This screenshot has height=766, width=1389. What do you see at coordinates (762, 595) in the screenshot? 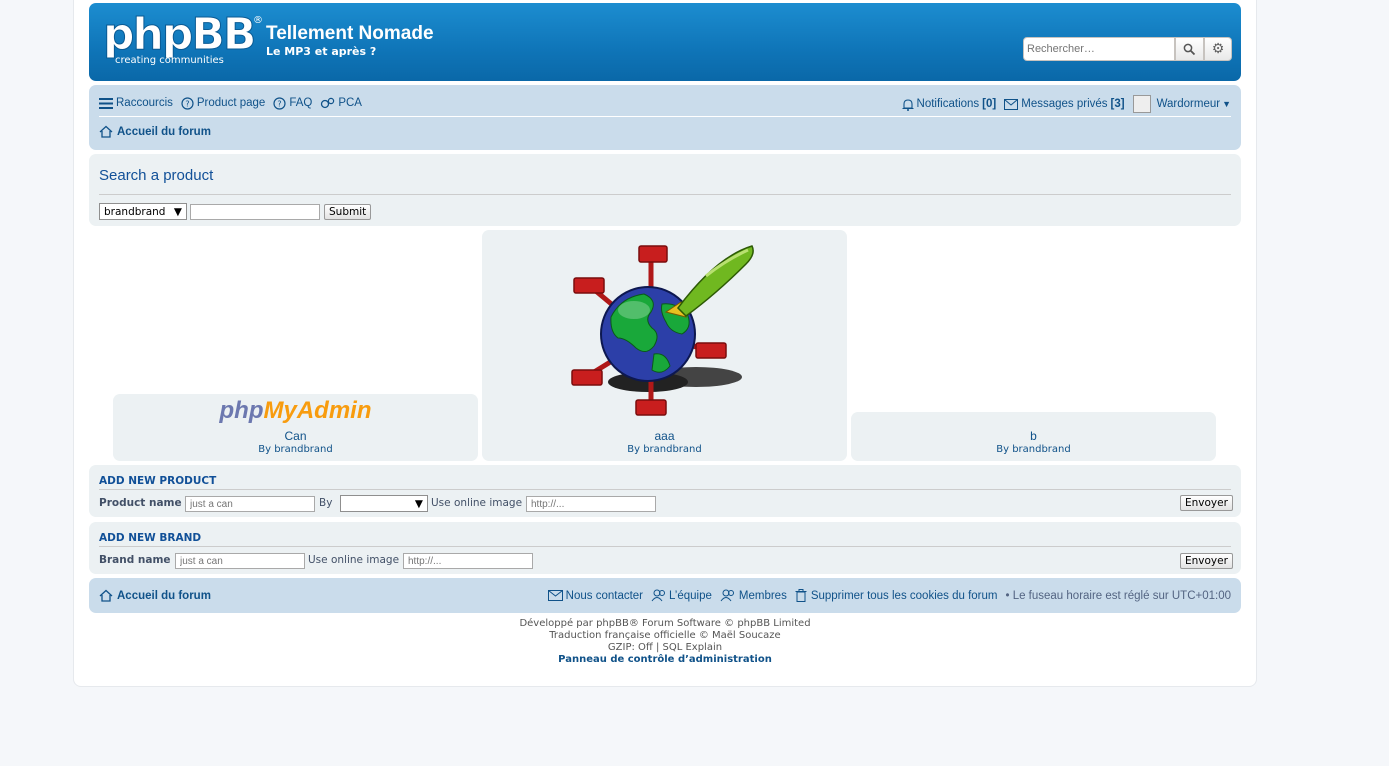
I see `footer-members-label: Membres` at bounding box center [762, 595].